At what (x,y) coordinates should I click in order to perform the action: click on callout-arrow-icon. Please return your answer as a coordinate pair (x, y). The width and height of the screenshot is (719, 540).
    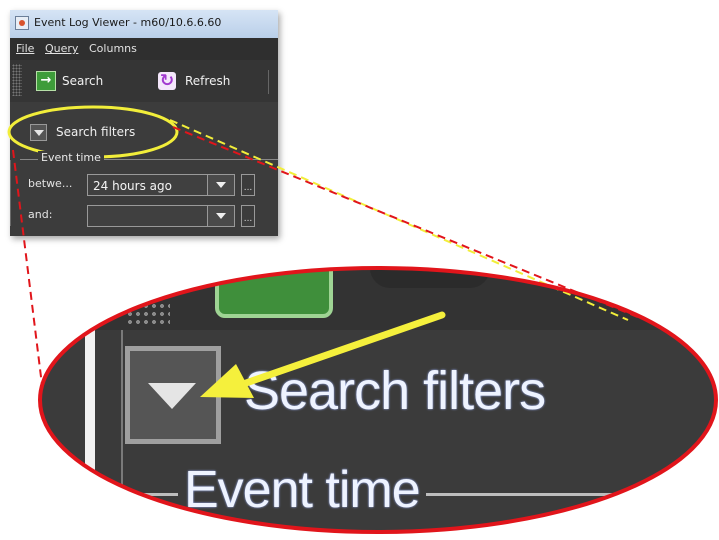
    Looking at the image, I should click on (344, 349).